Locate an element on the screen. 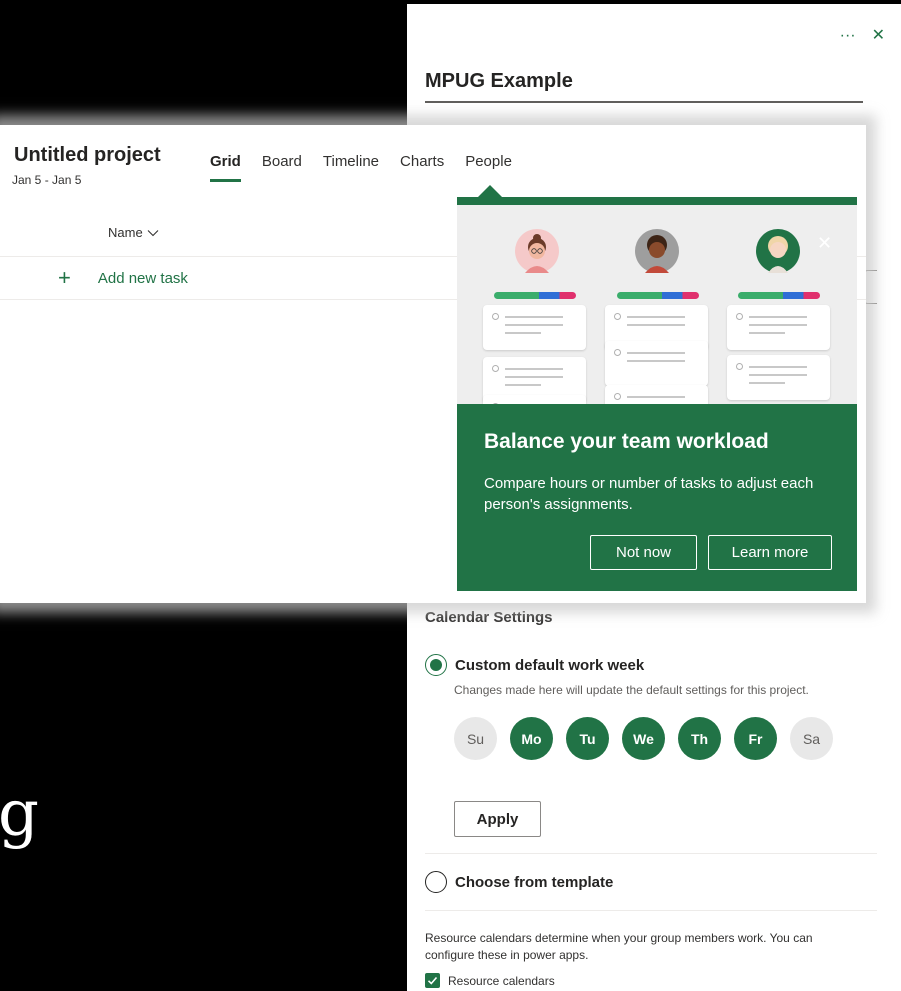 The height and width of the screenshot is (991, 901). tab-board: Board is located at coordinates (282, 167).